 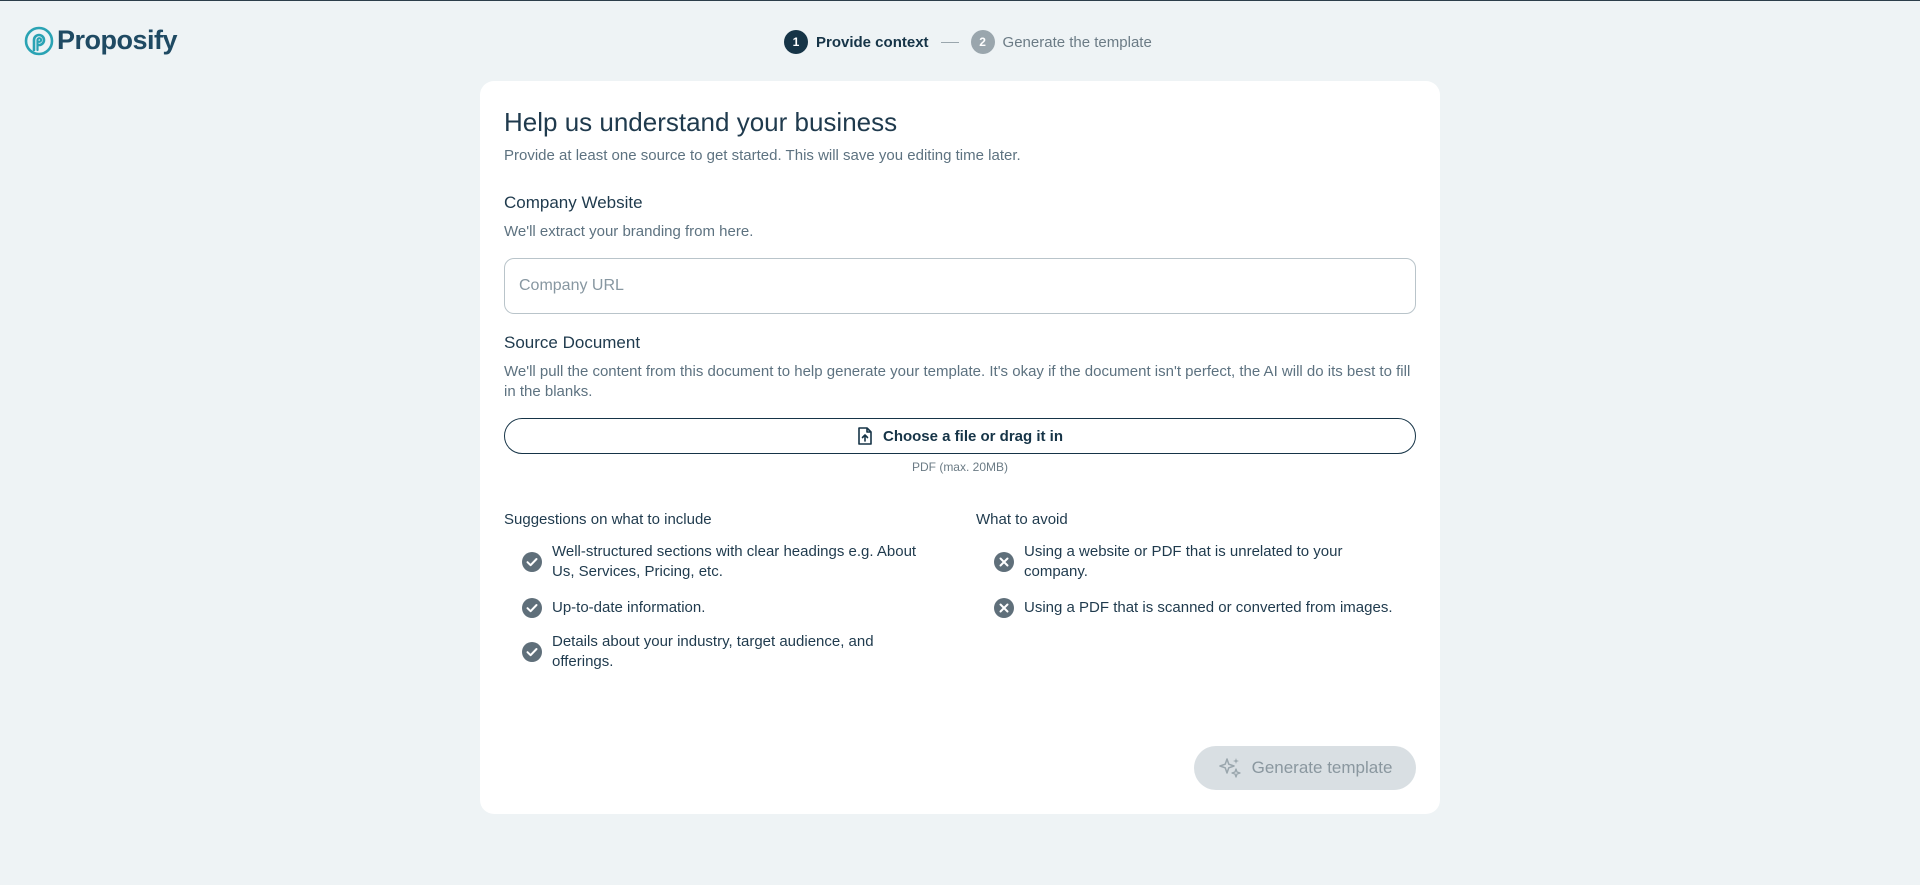 I want to click on source-document-label: Source Document, so click(x=572, y=342).